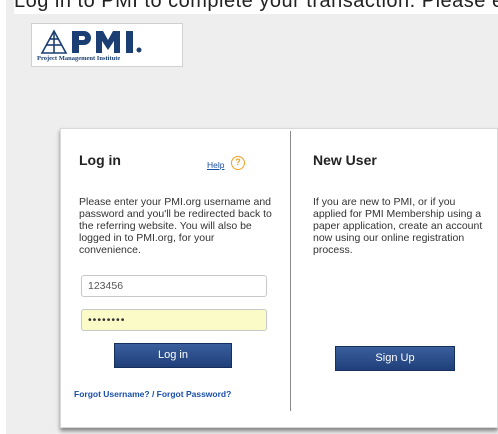 The width and height of the screenshot is (498, 434). I want to click on forgot-links: Forgot Username? / Forgot Password?, so click(174, 394).